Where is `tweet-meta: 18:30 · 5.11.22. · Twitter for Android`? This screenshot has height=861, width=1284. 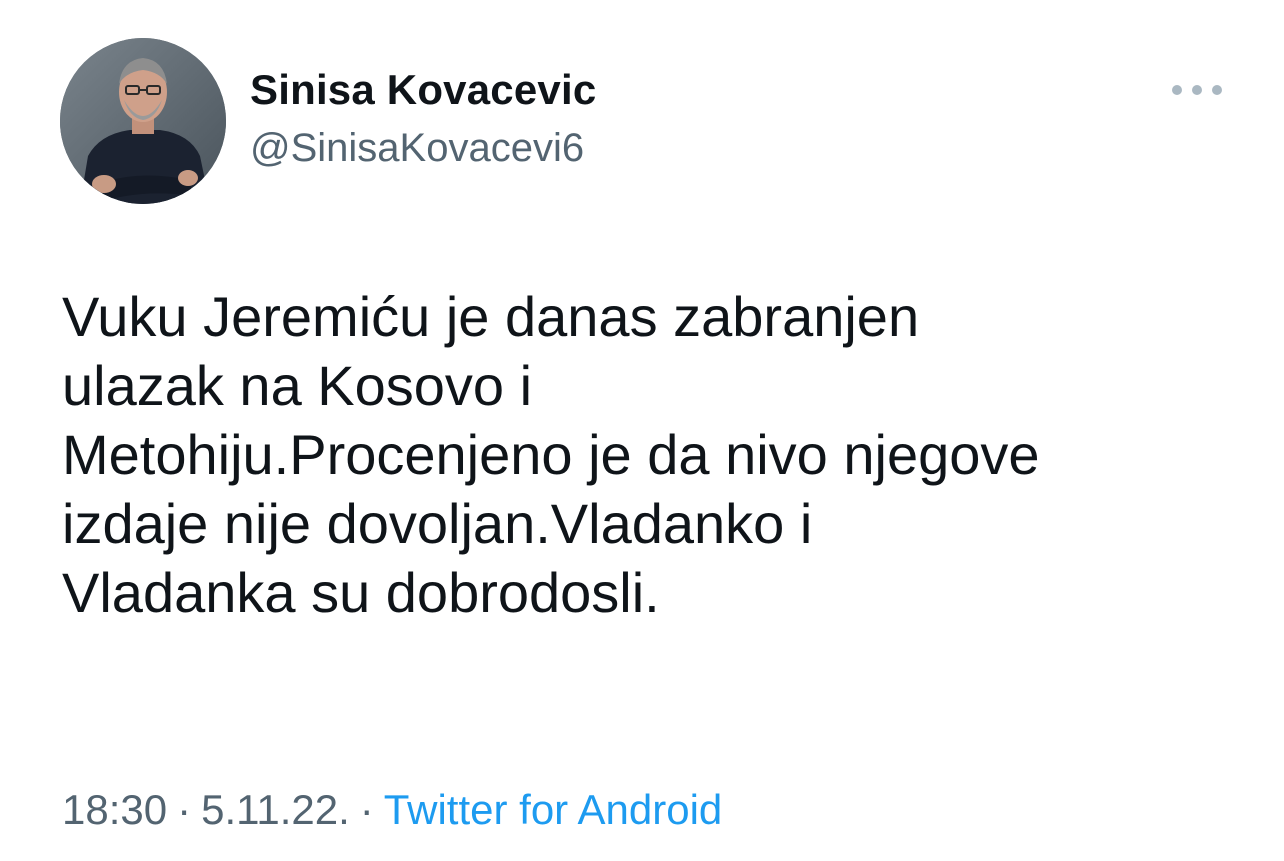
tweet-meta: 18:30 · 5.11.22. · Twitter for Android is located at coordinates (392, 810).